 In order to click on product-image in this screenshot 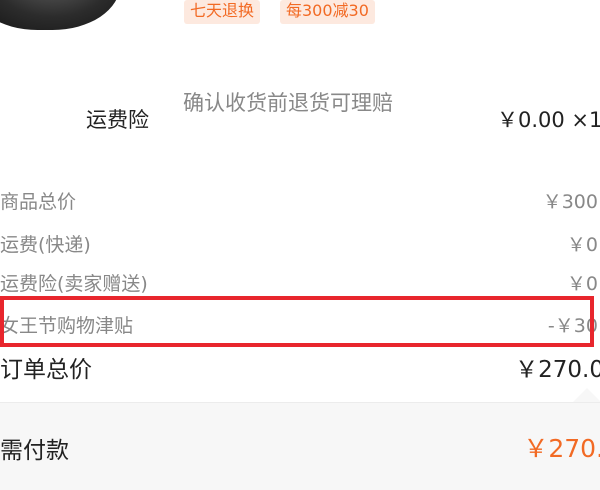, I will do `click(60, 15)`.